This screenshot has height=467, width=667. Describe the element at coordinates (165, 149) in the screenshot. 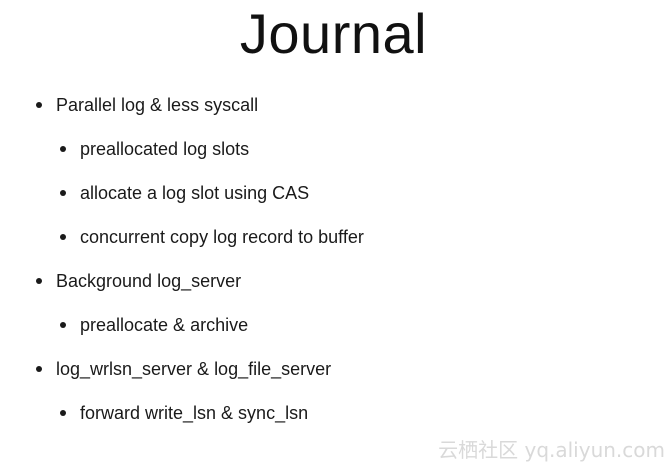

I see `bullet-text: preallocated log slots` at that location.